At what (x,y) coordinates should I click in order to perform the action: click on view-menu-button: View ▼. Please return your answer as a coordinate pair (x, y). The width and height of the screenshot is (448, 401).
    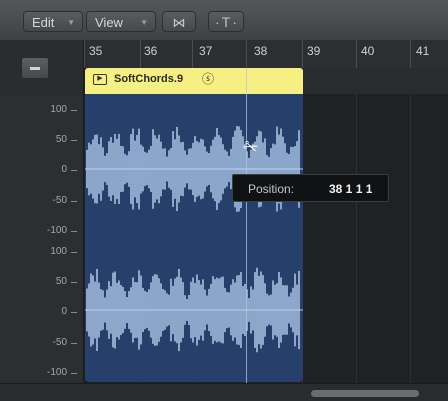
    Looking at the image, I should click on (121, 21).